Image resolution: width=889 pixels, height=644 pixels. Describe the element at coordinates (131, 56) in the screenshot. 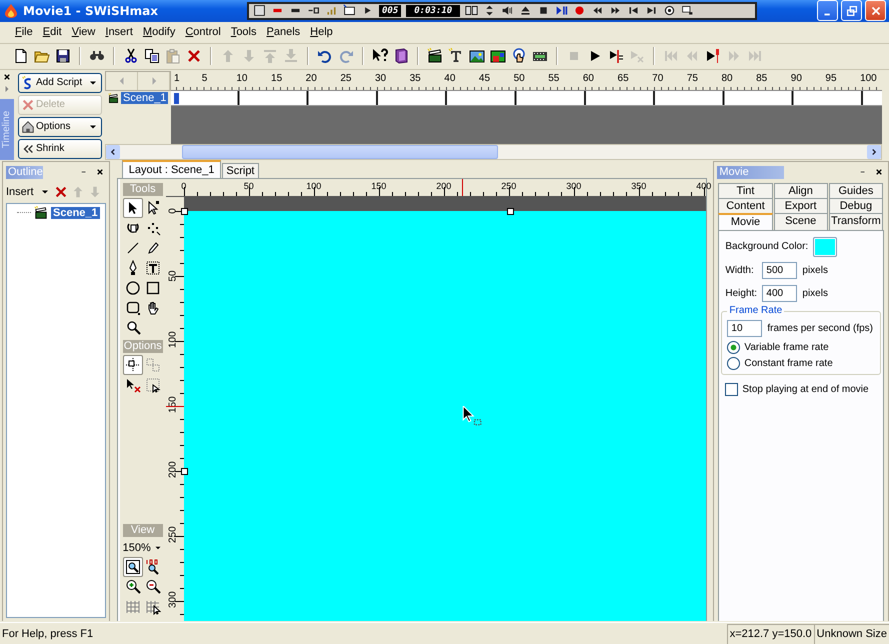

I see `scissors-icon` at that location.